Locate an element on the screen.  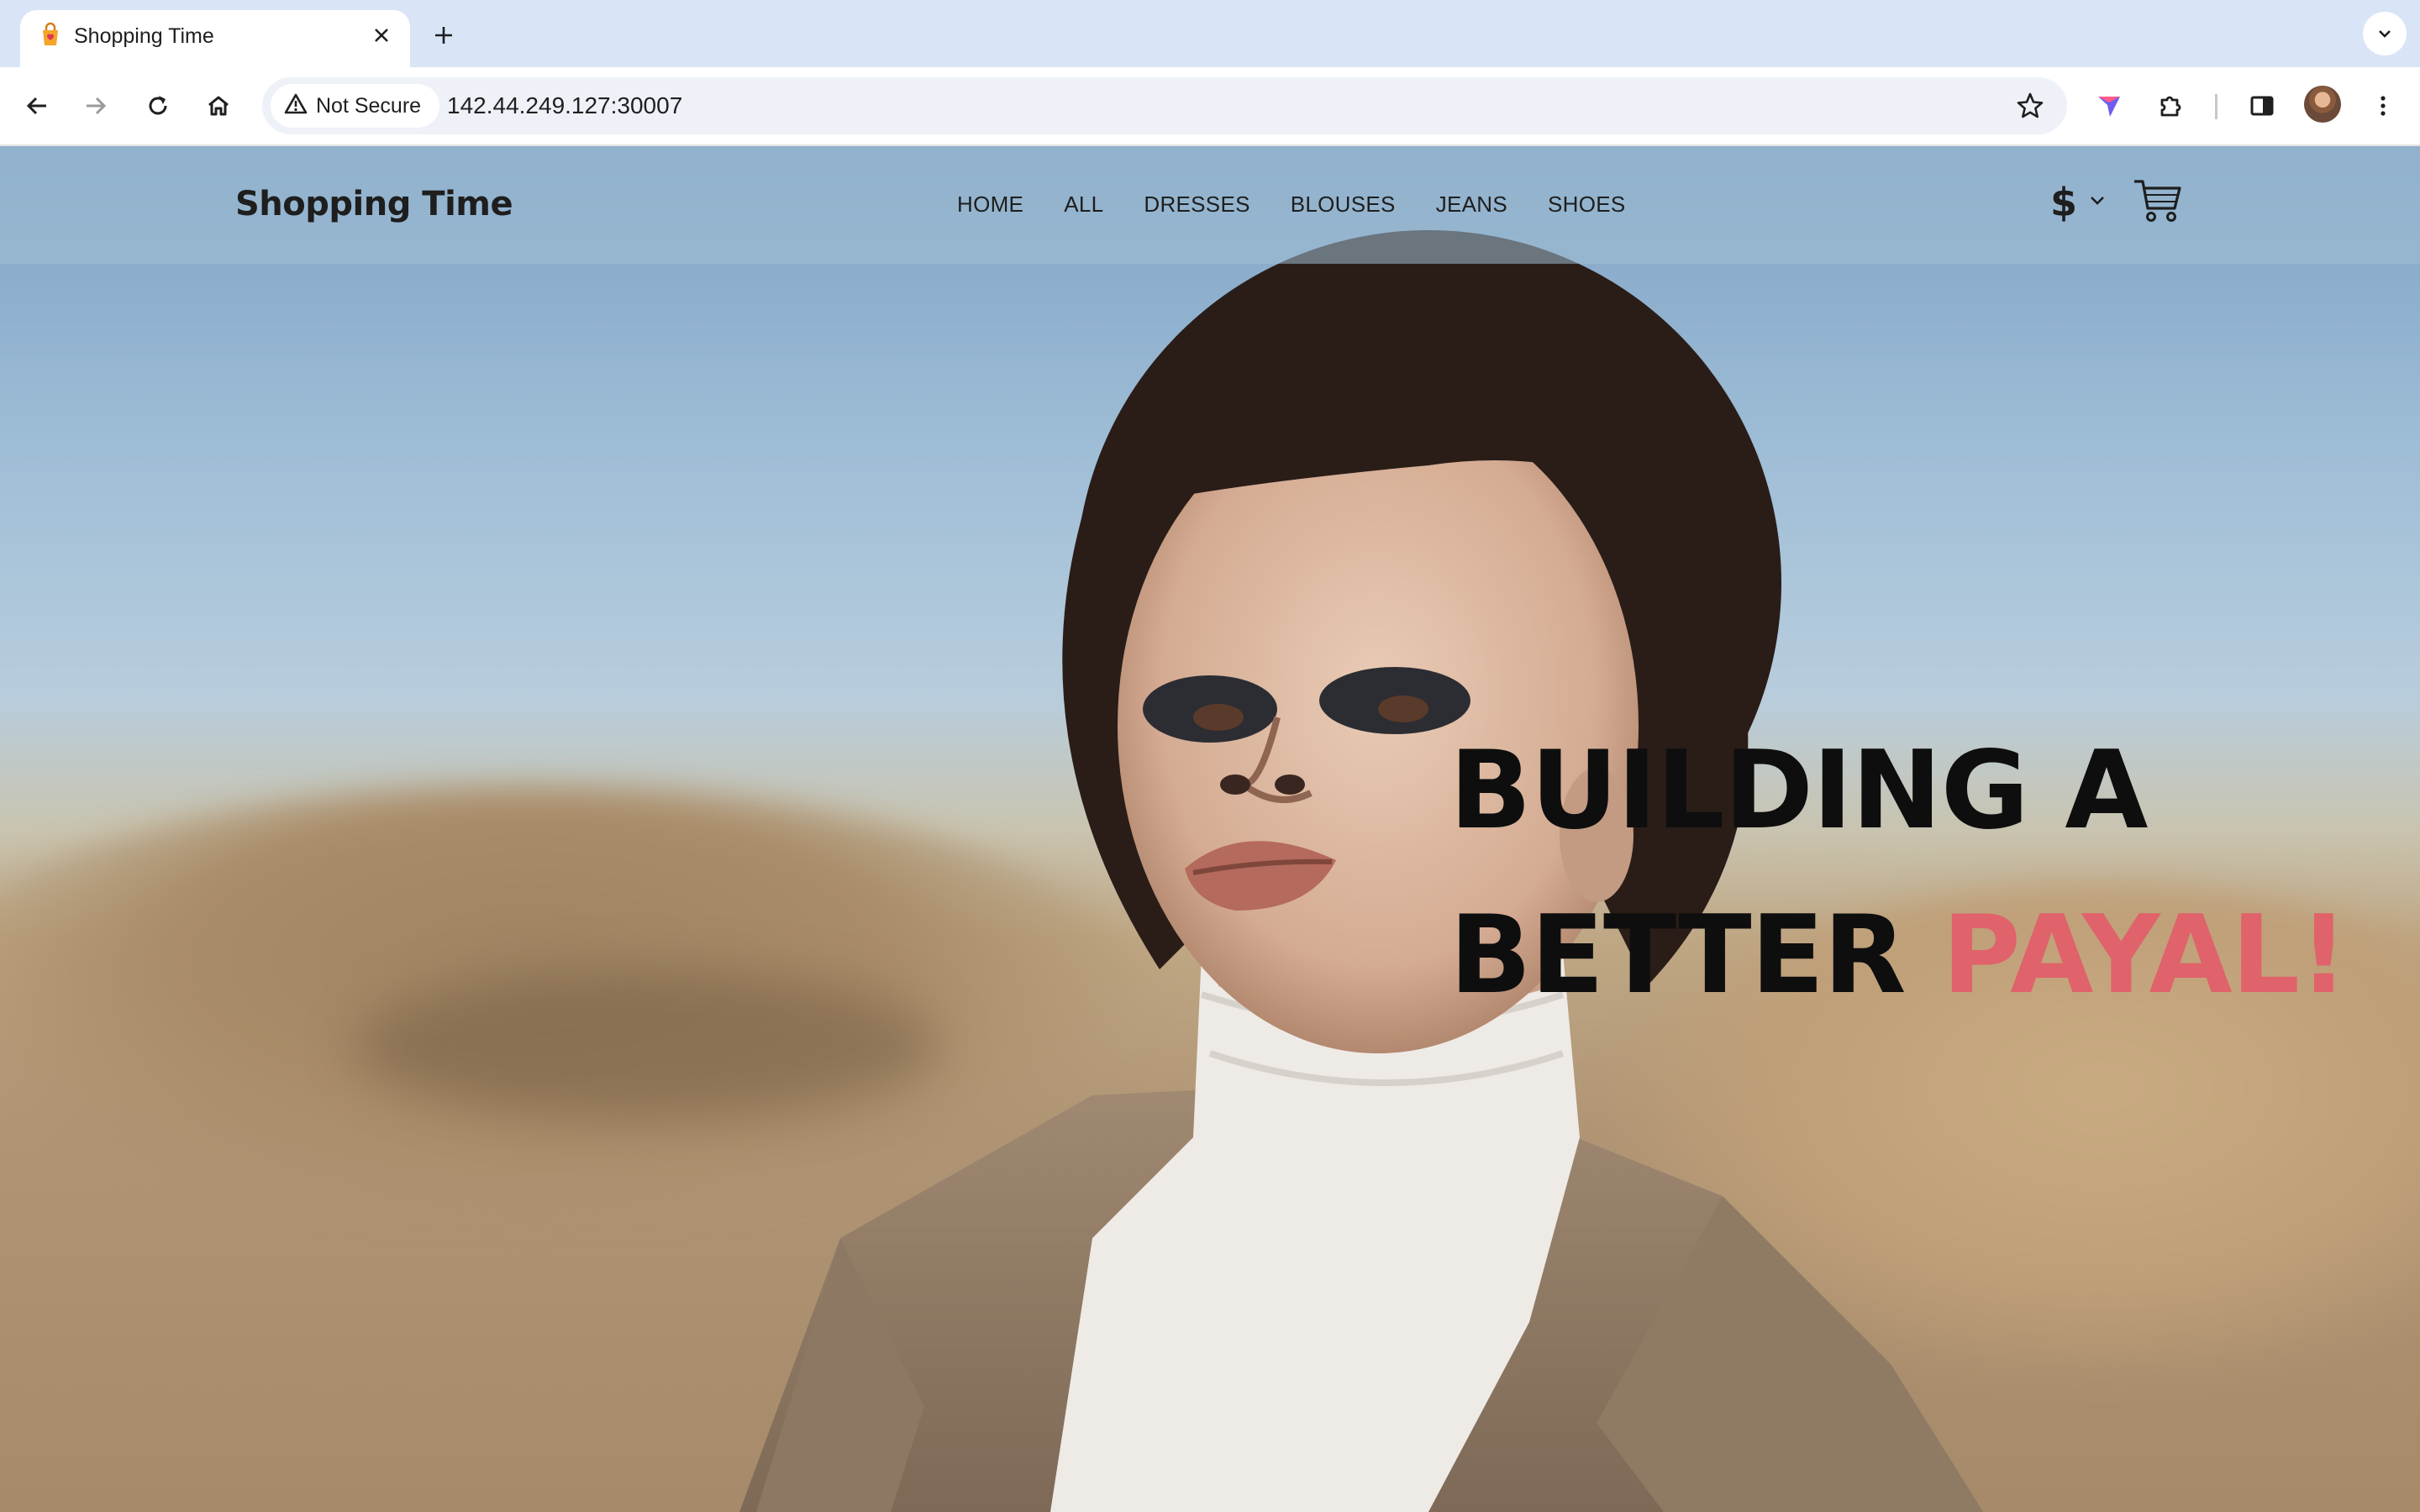
nav-dresses: DRESSES is located at coordinates (1196, 205).